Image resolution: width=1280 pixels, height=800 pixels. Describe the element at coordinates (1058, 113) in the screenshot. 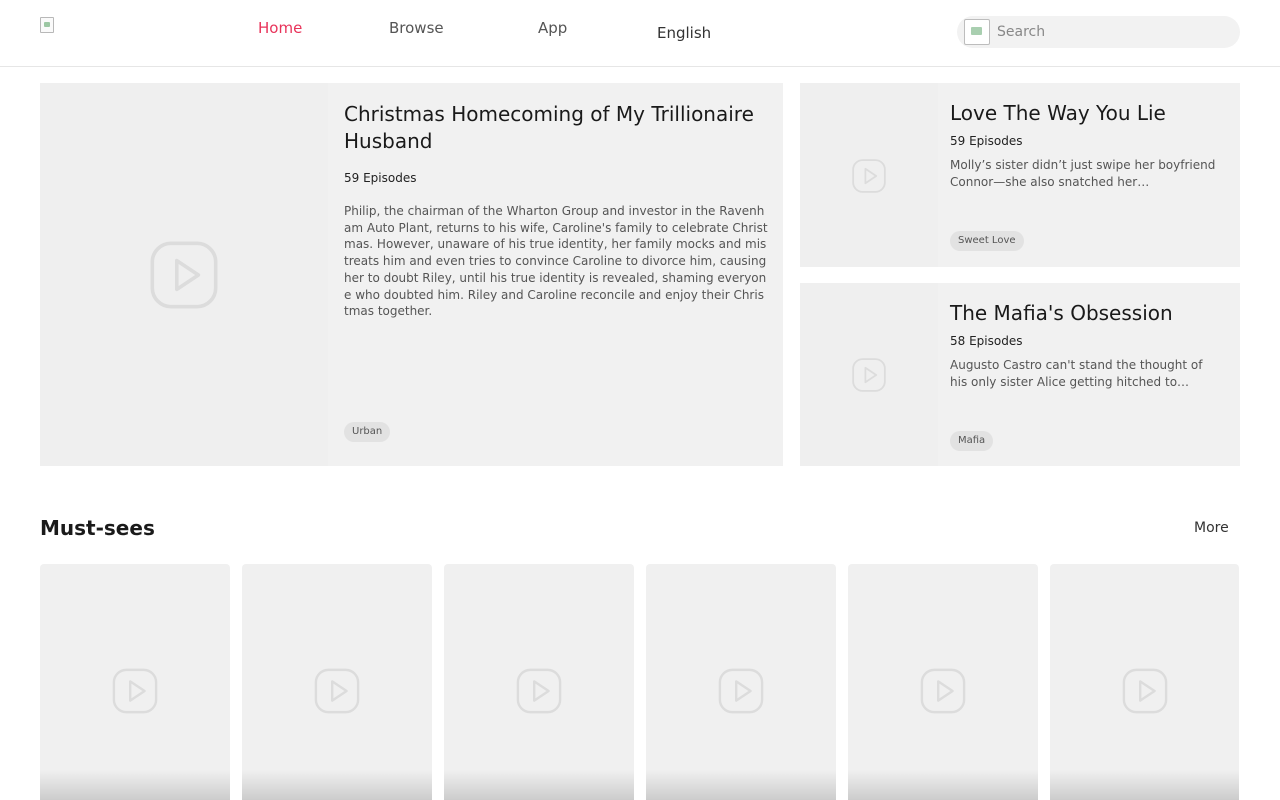

I see `featured-side-title: Love The Way You Lie` at that location.